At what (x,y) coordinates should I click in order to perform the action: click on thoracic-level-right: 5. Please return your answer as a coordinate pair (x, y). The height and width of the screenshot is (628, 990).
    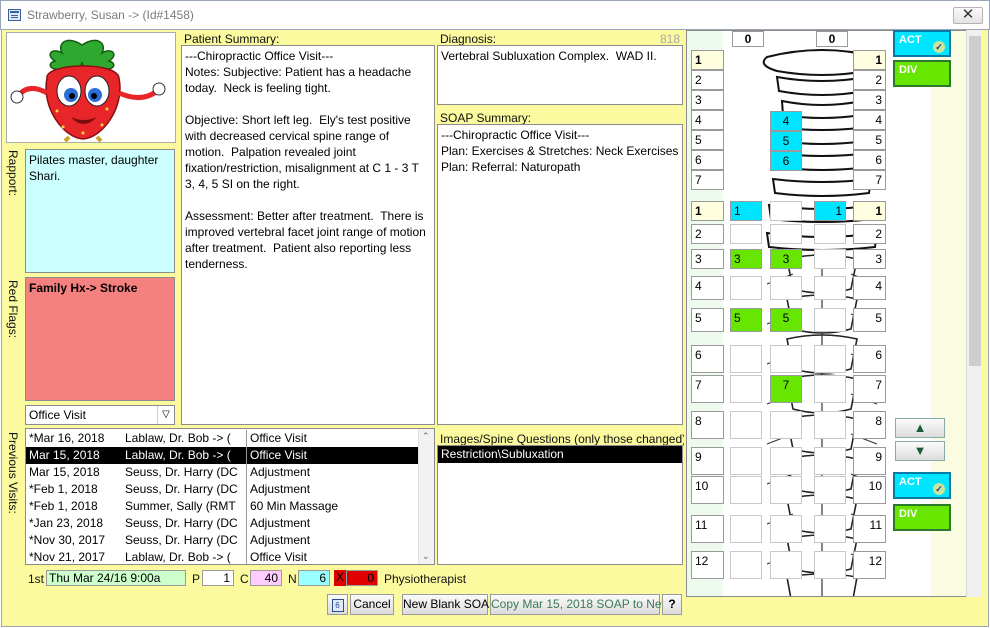
    Looking at the image, I should click on (869, 320).